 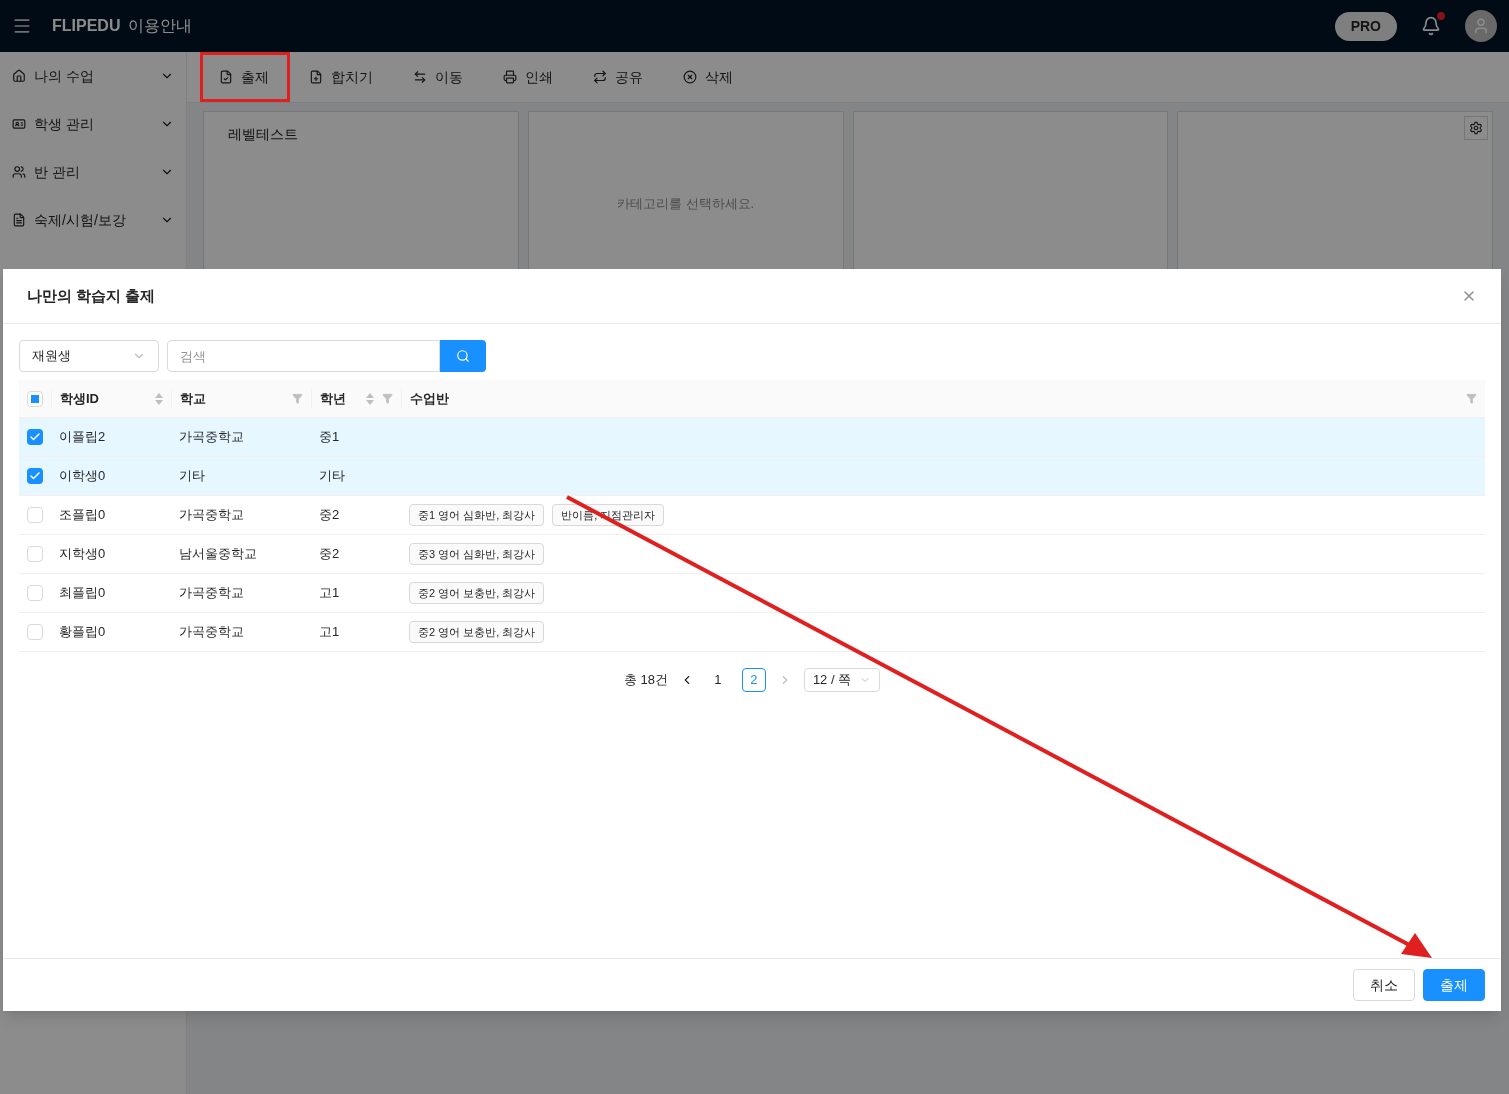 I want to click on total-count: 총 18건, so click(x=645, y=680).